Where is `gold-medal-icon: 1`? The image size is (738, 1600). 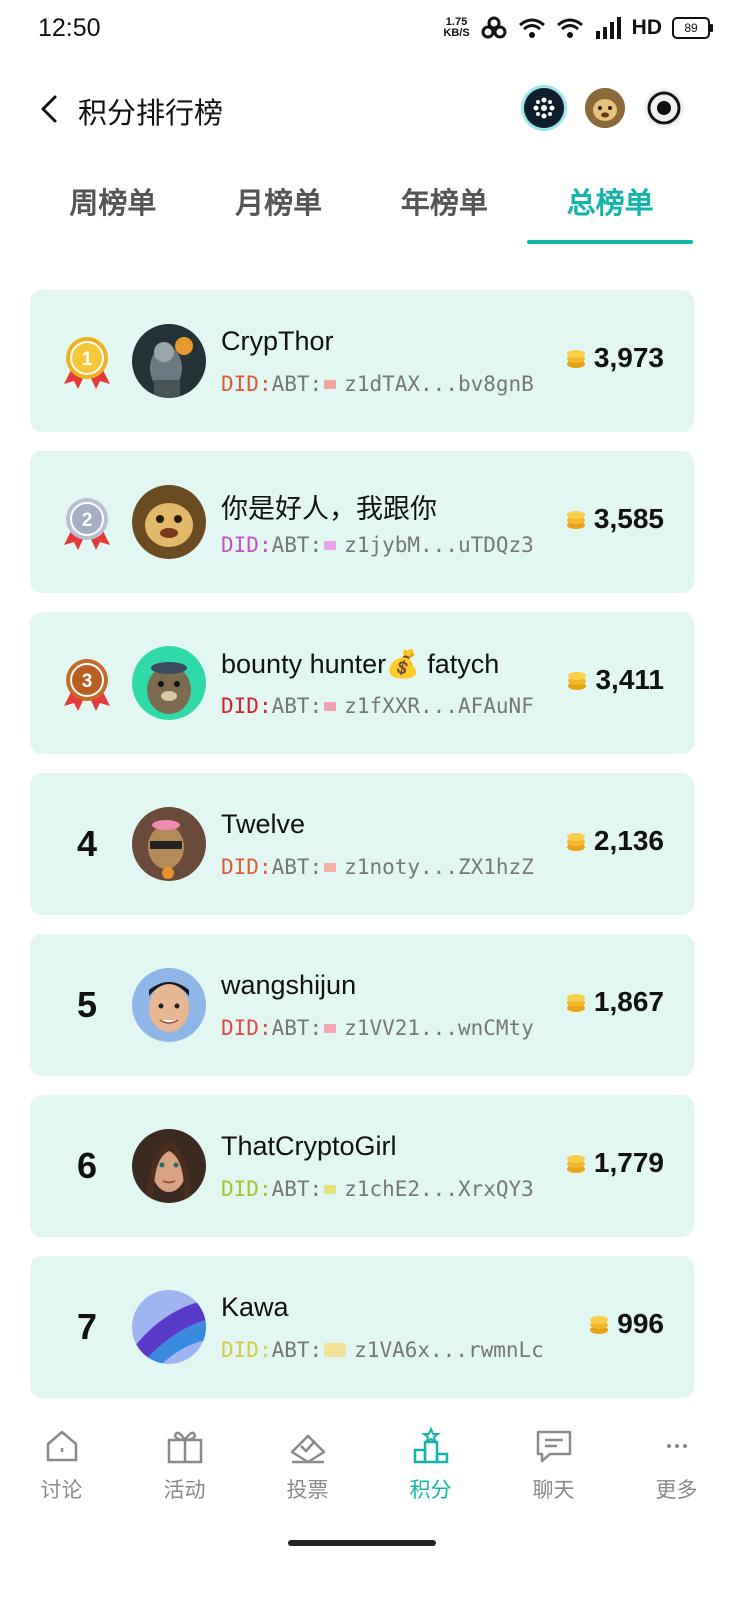
gold-medal-icon: 1 is located at coordinates (87, 363).